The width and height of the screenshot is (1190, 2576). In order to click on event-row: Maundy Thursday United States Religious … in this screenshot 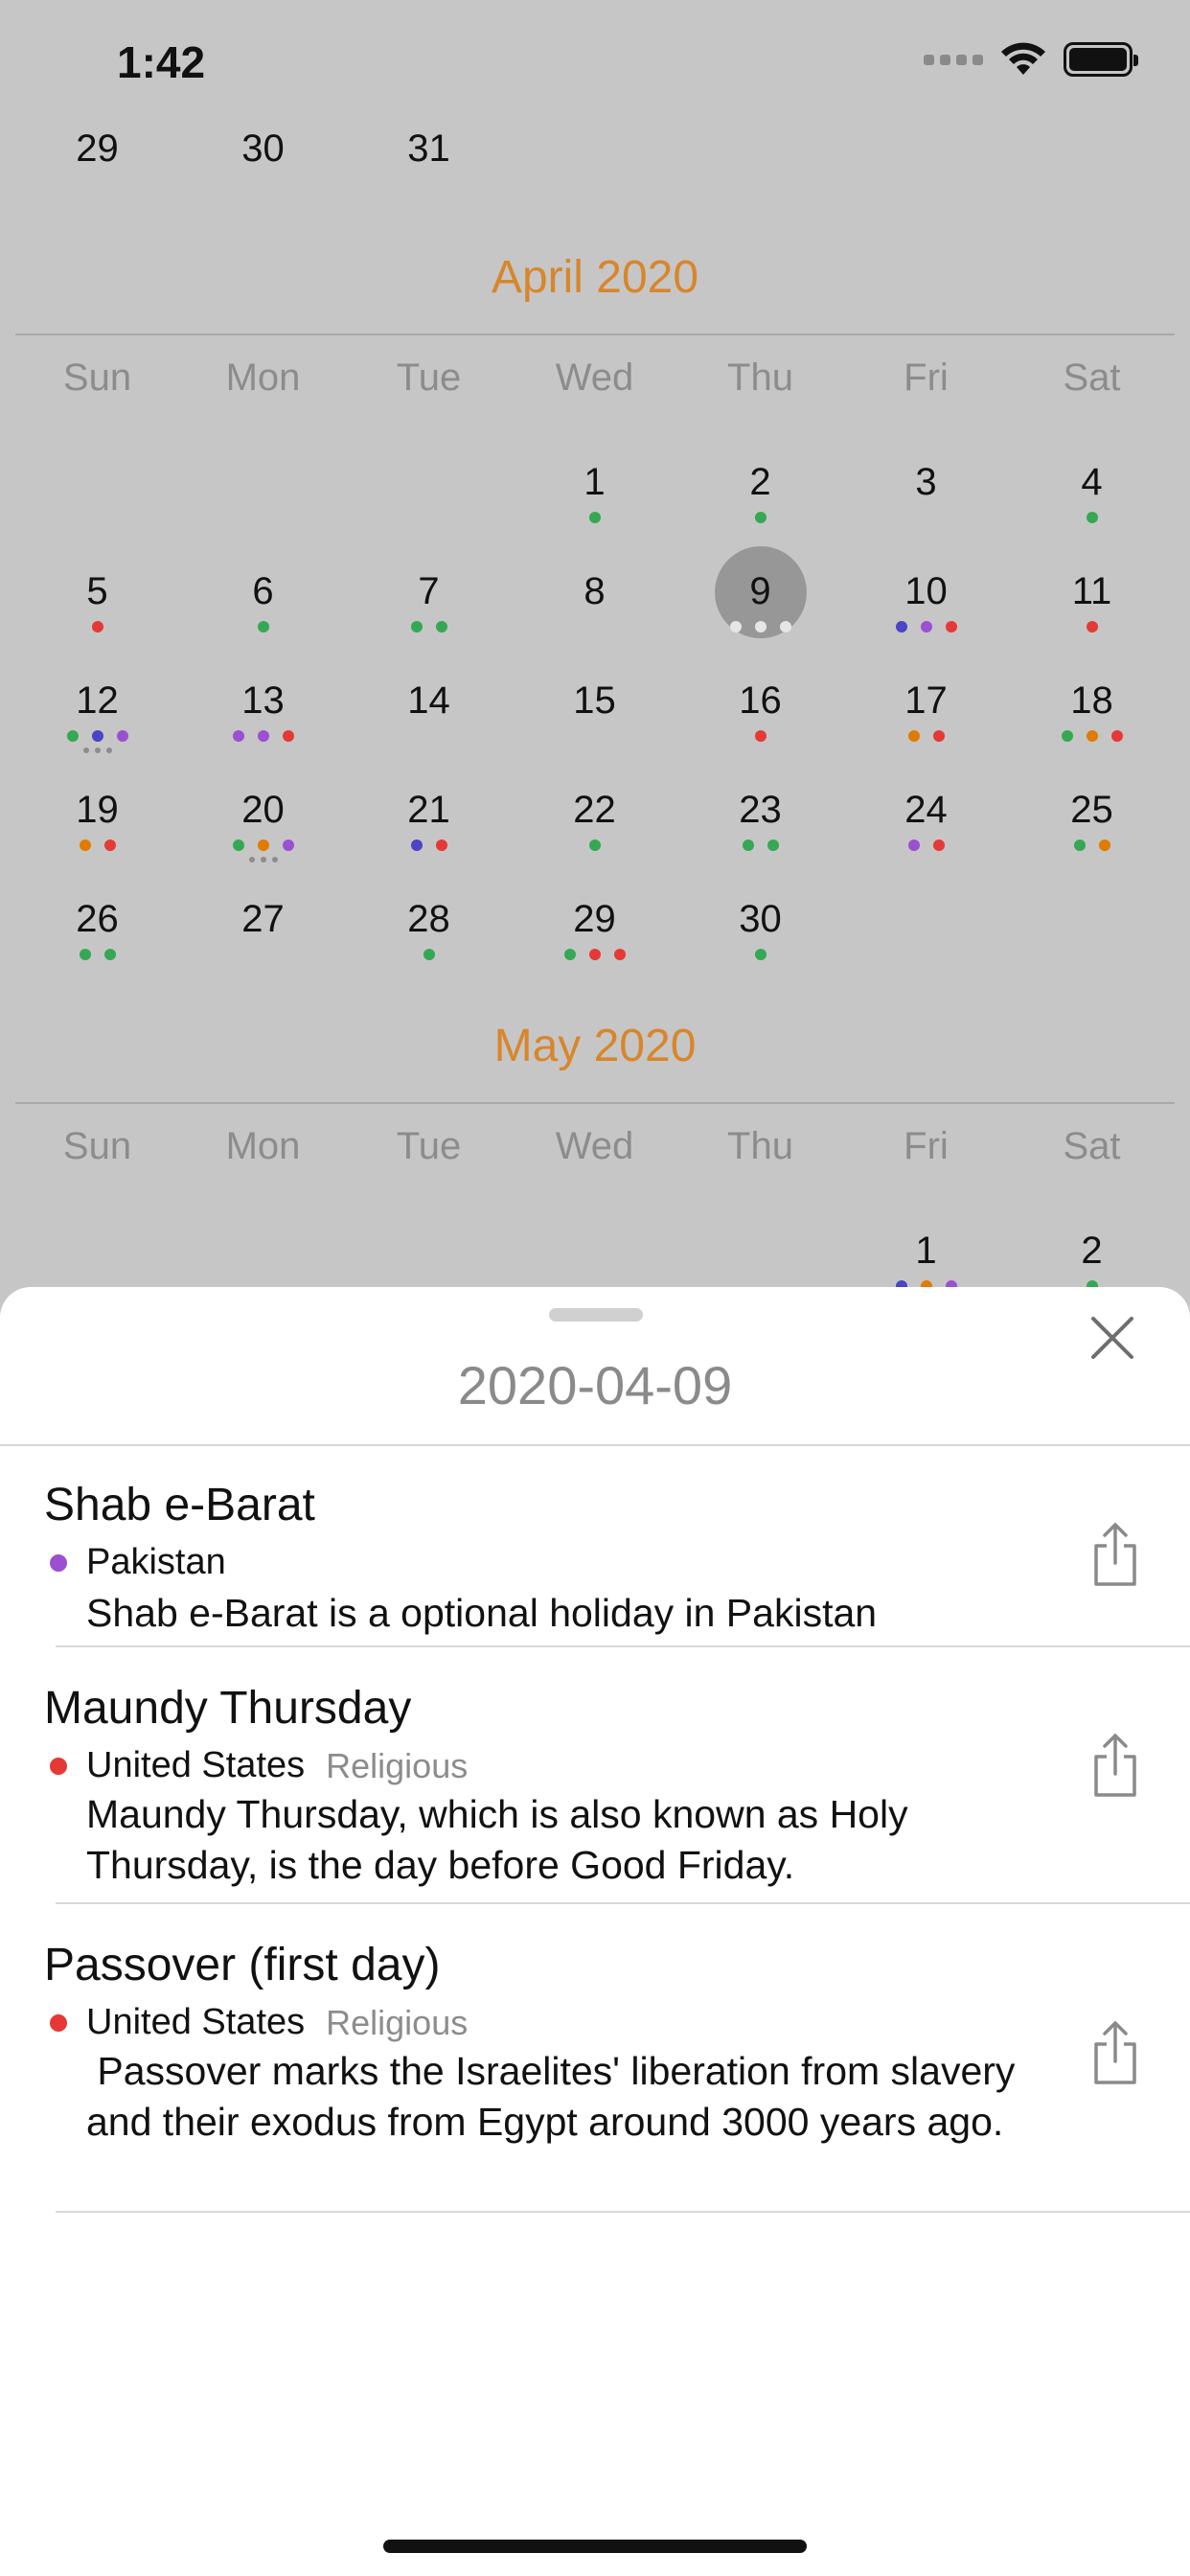, I will do `click(595, 1775)`.